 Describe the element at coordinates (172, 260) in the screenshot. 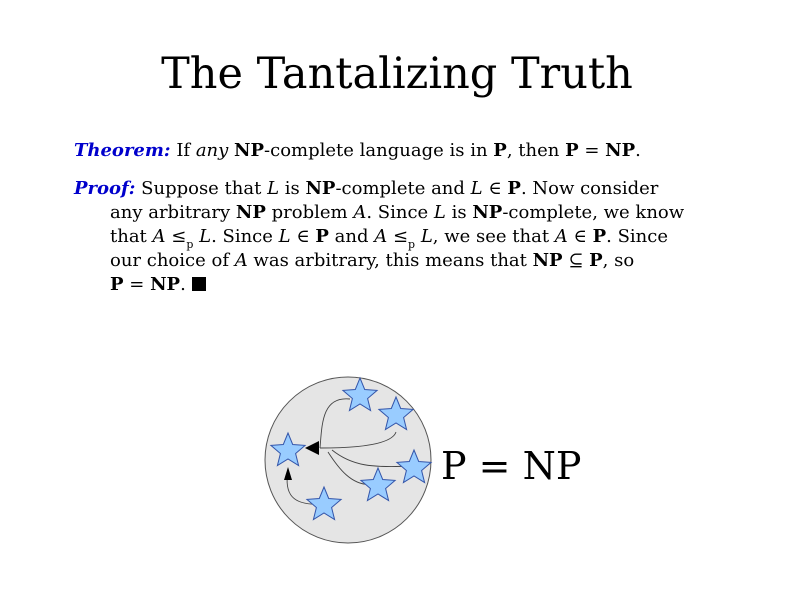

I see `proof-text: our choice of` at that location.